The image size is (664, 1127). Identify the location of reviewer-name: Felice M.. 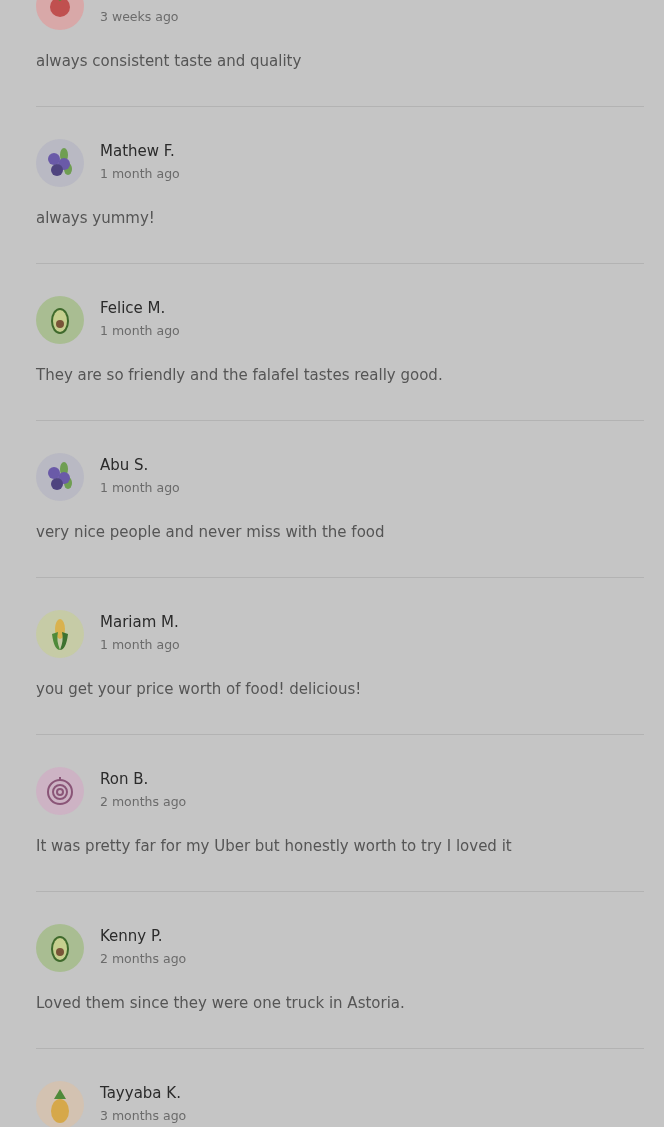
(133, 308).